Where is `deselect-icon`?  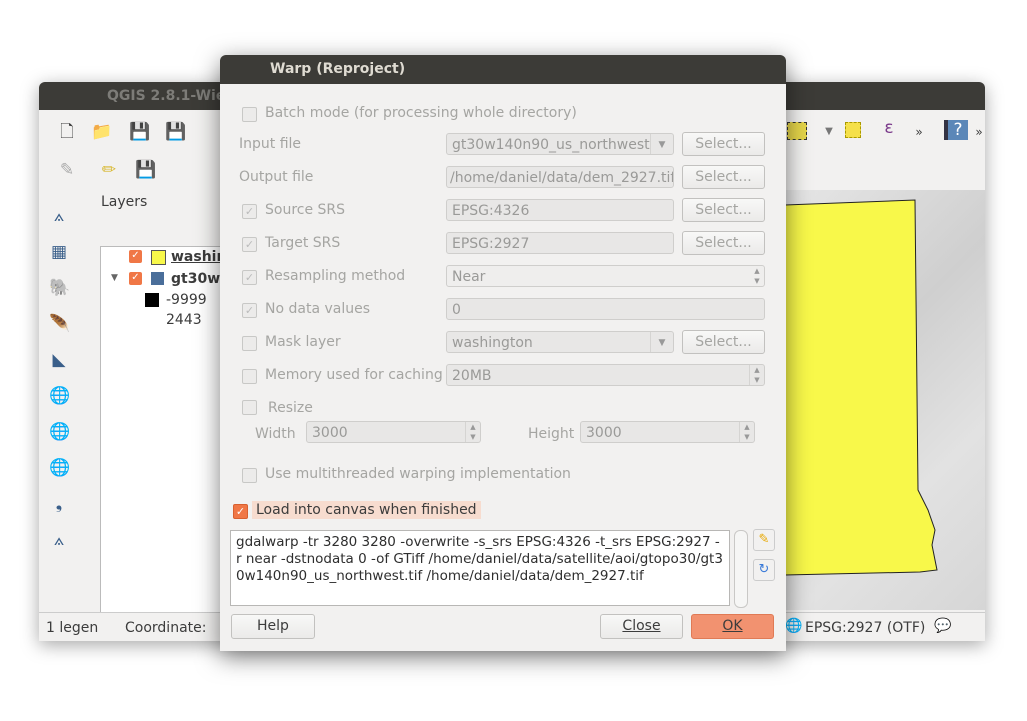 deselect-icon is located at coordinates (853, 130).